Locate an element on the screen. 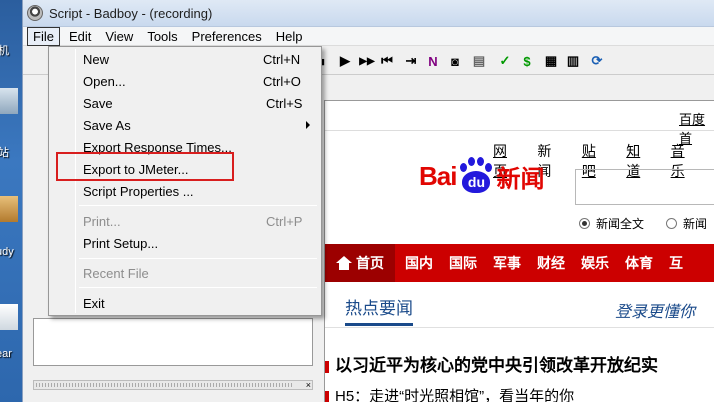  subline-link: H5：走进“时光照相馆”，看当年的你 is located at coordinates (449, 393).